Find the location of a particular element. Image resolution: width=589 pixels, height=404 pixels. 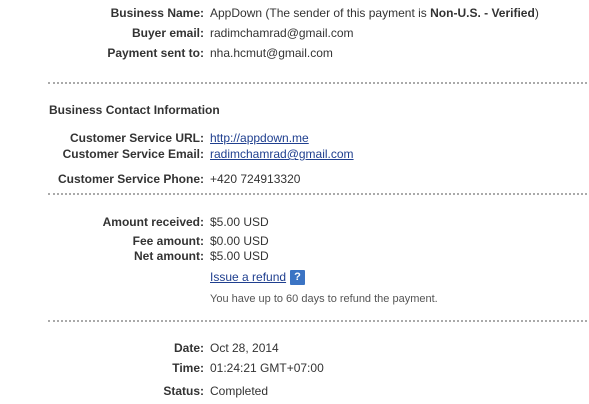

contact-section-title: Business Contact Information is located at coordinates (134, 110).